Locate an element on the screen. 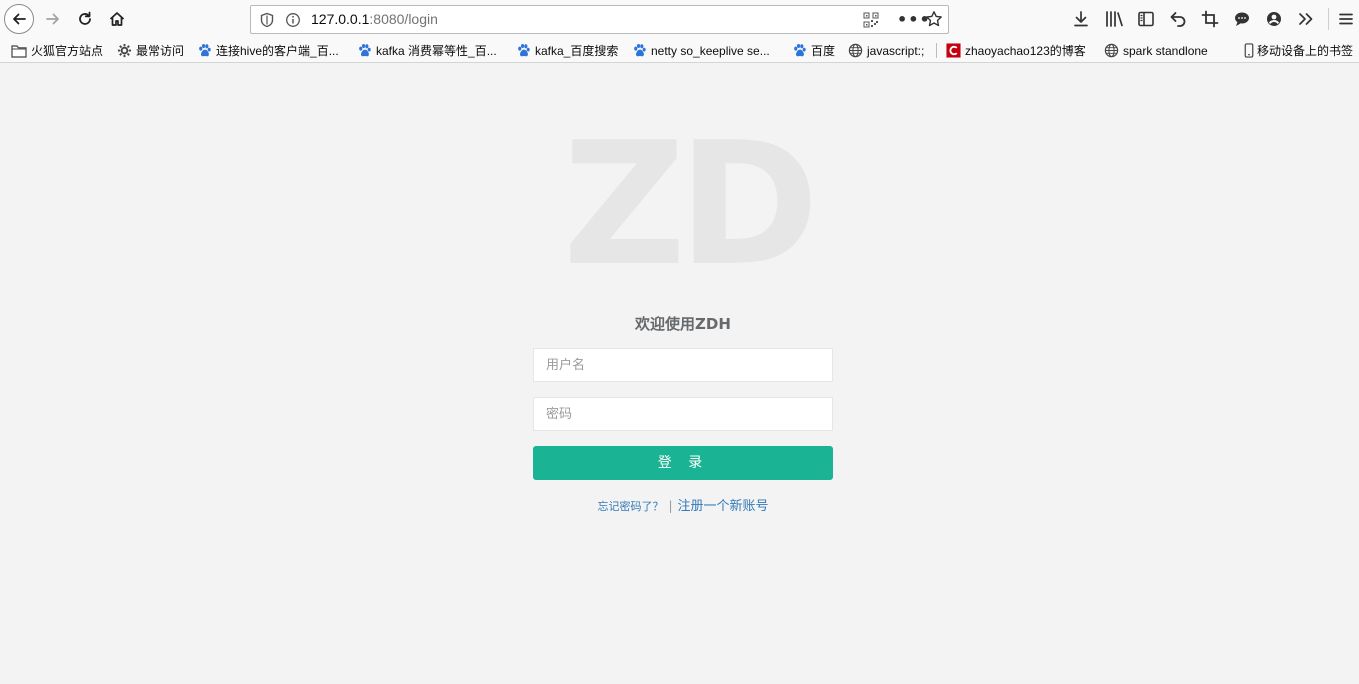  back-button is located at coordinates (19, 19).